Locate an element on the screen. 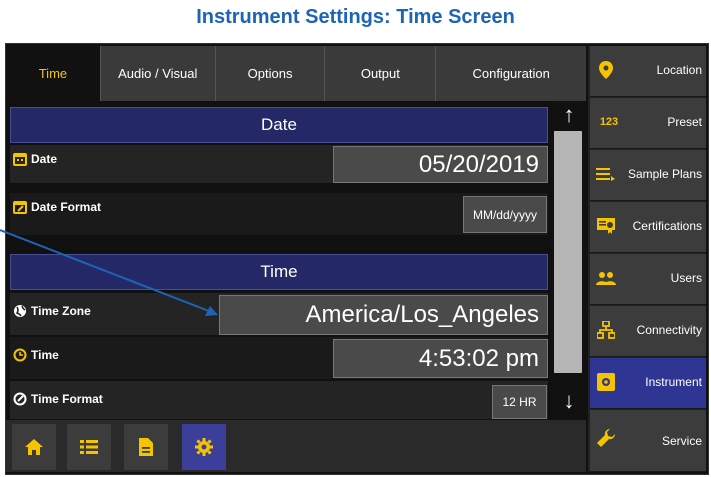 The height and width of the screenshot is (477, 711). side-item-label: Sample Plans is located at coordinates (664, 174).